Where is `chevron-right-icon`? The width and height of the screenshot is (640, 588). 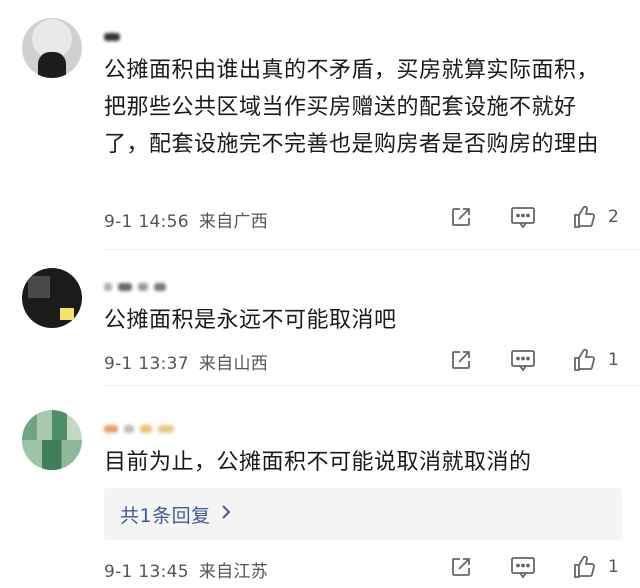
chevron-right-icon is located at coordinates (226, 514).